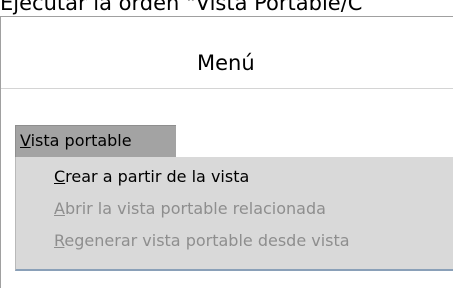  What do you see at coordinates (157, 176) in the screenshot?
I see `menu-item-label: rear a partir de la vista` at bounding box center [157, 176].